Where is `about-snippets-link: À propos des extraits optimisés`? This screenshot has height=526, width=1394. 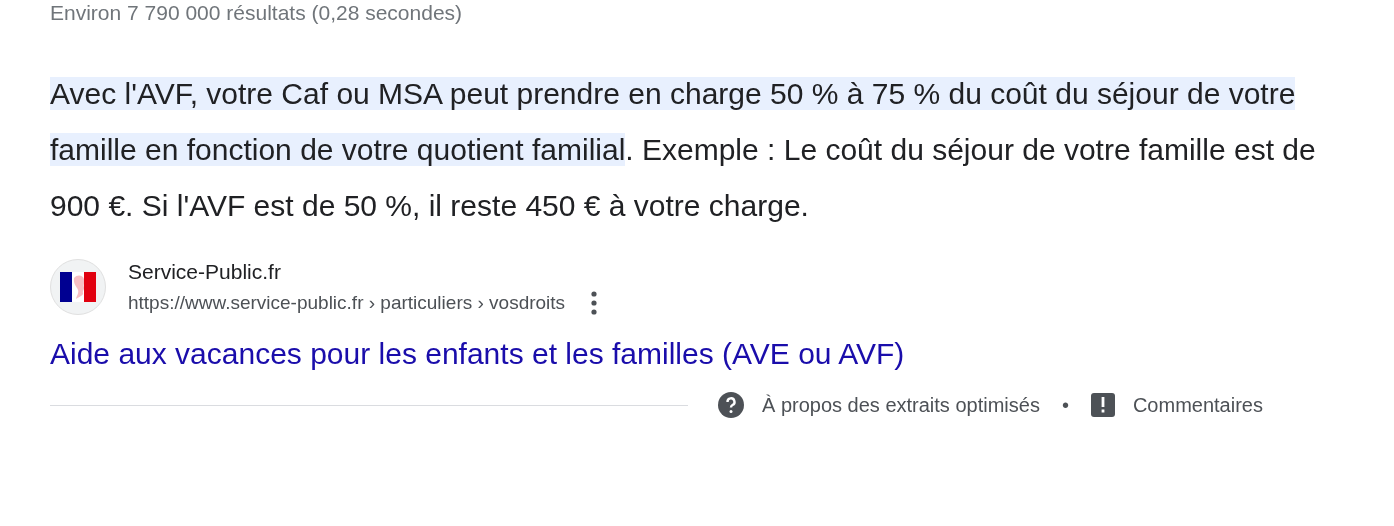
about-snippets-link: À propos des extraits optimisés is located at coordinates (901, 405).